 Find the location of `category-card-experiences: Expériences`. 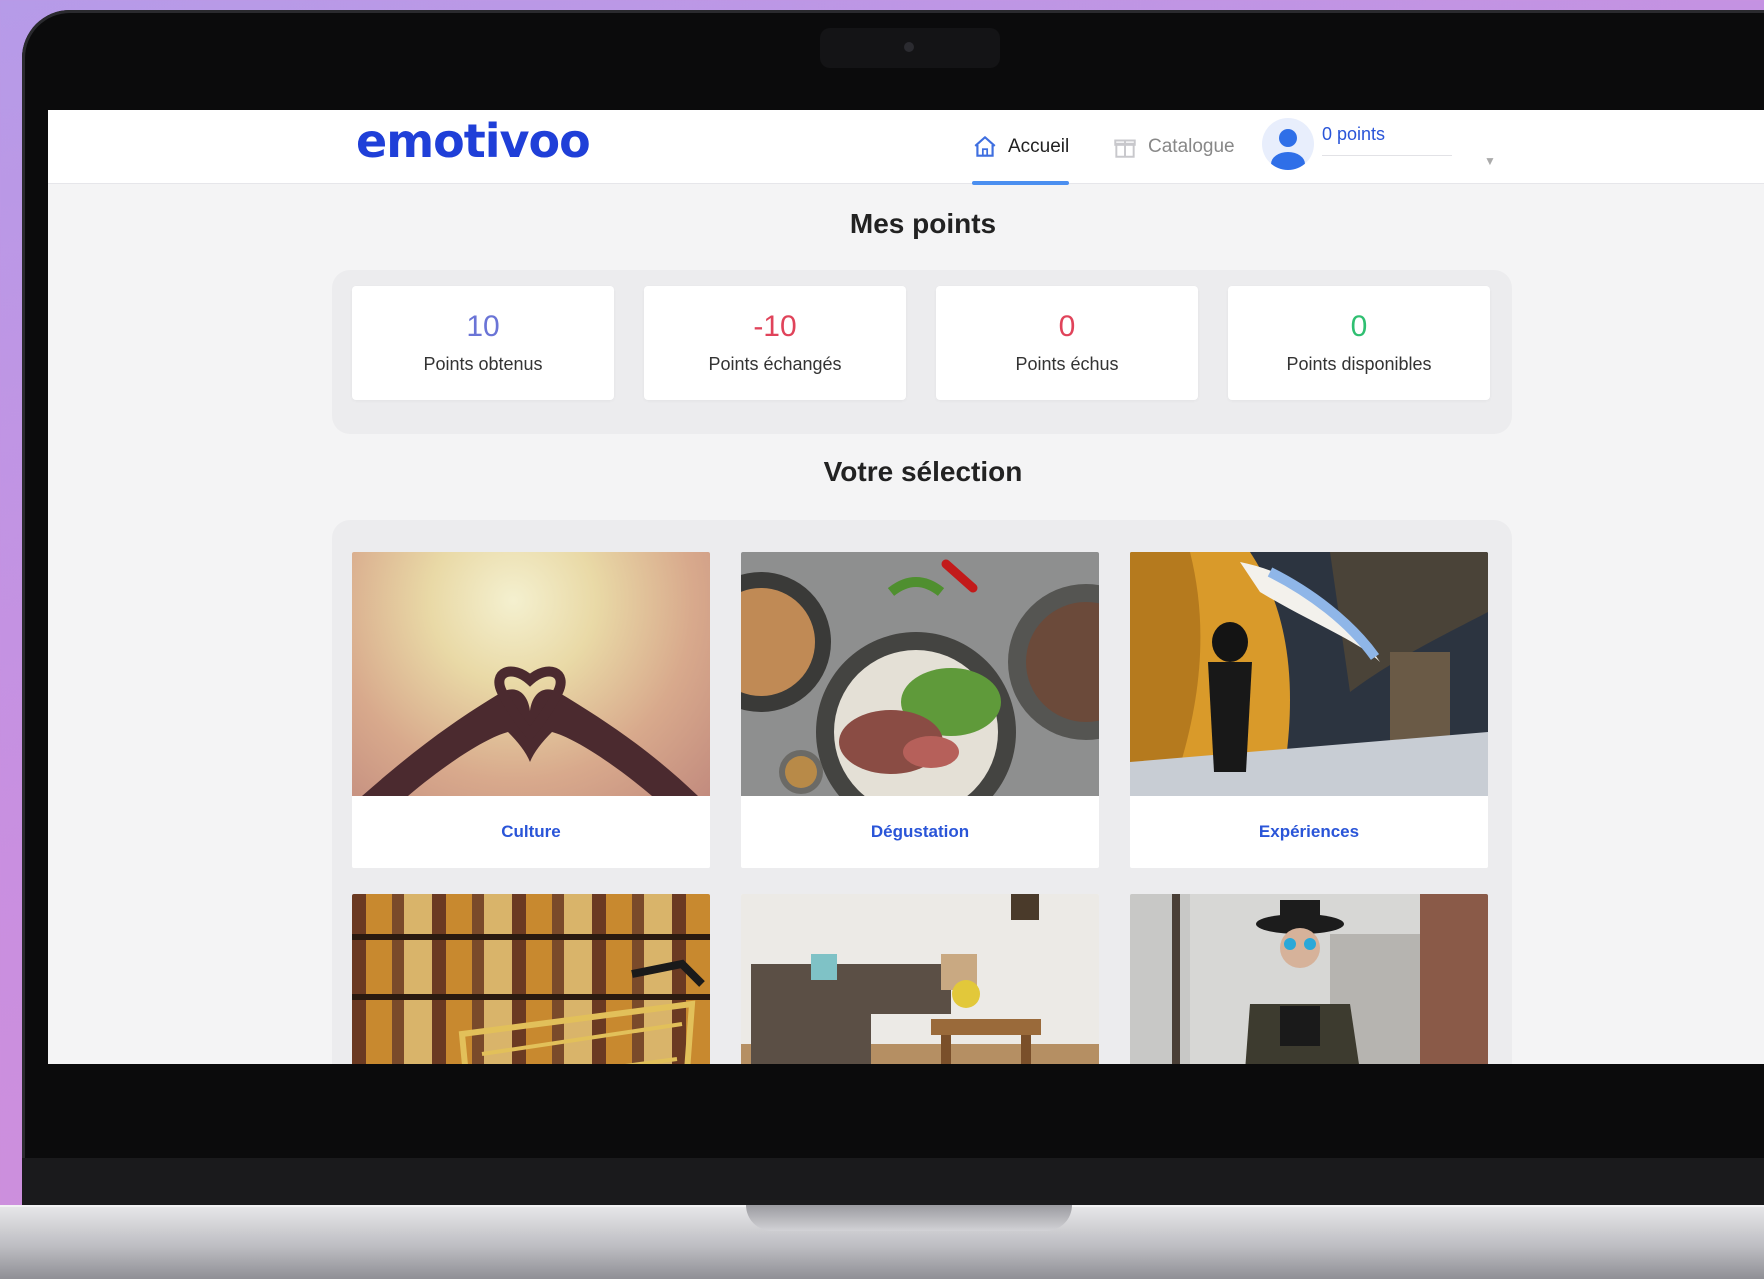

category-card-experiences: Expériences is located at coordinates (1309, 710).